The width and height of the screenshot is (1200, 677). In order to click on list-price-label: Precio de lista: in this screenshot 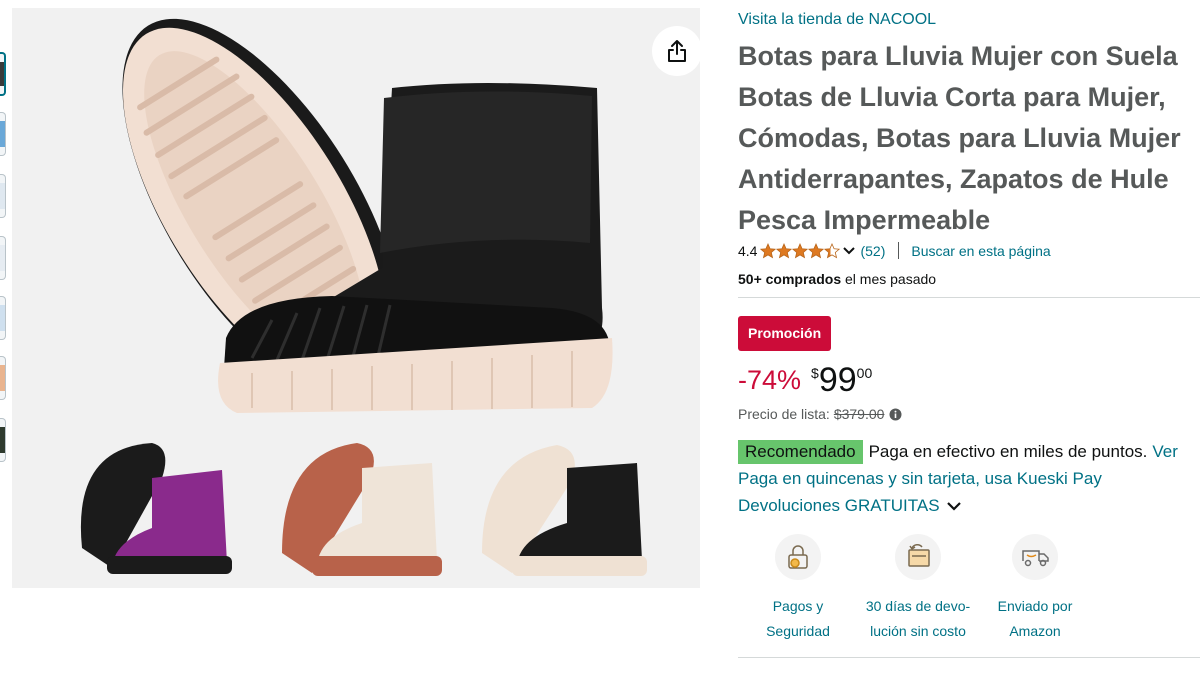, I will do `click(784, 414)`.